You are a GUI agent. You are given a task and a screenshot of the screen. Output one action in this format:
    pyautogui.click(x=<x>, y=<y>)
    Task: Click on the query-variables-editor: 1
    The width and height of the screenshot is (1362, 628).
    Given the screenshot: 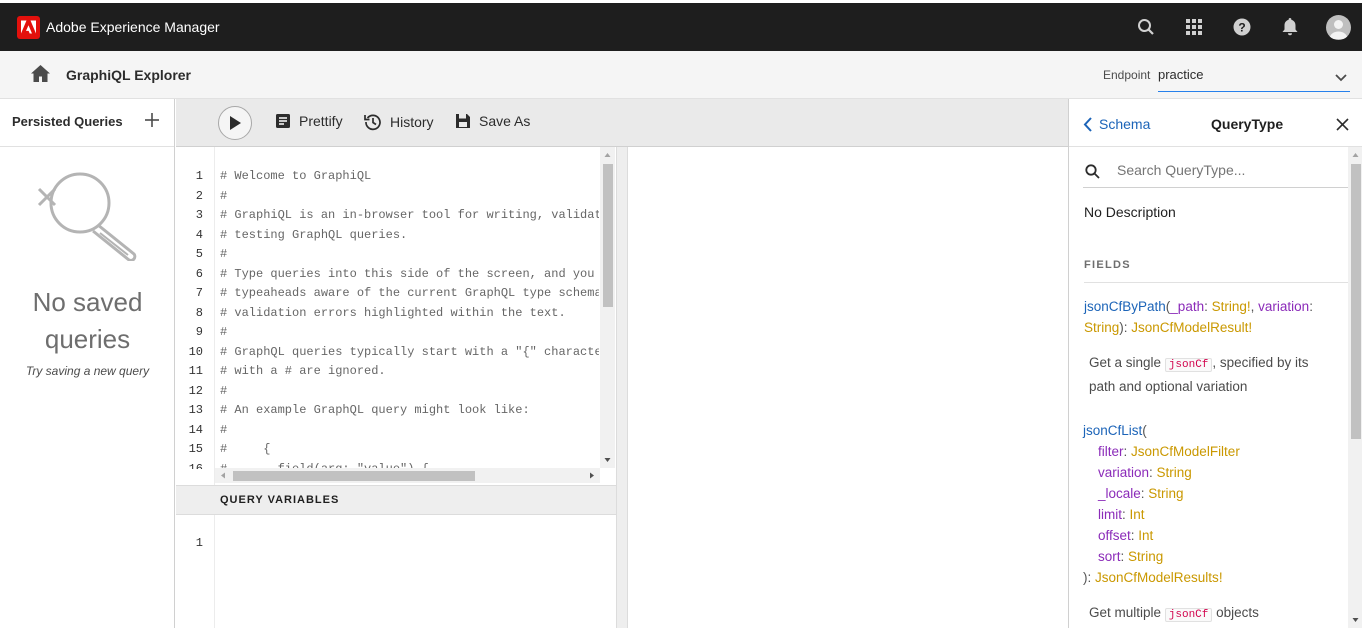 What is the action you would take?
    pyautogui.click(x=396, y=571)
    